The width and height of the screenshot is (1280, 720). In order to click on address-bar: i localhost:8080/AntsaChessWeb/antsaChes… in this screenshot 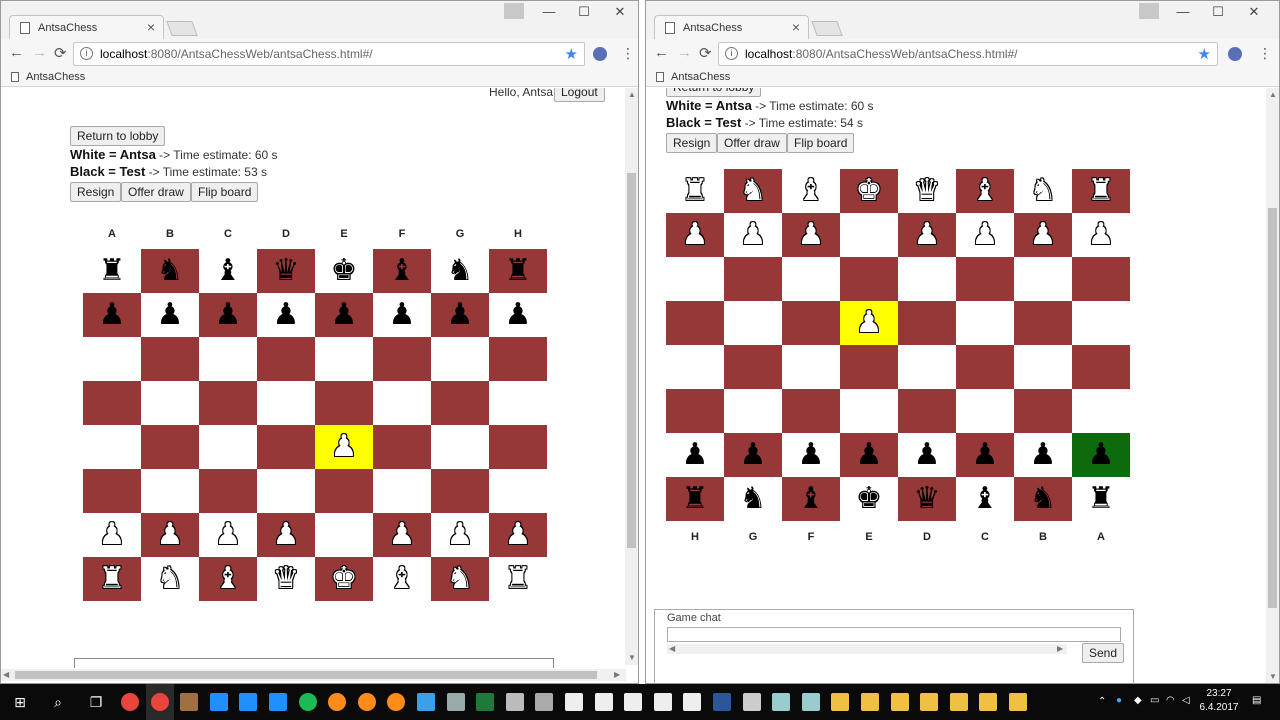, I will do `click(968, 54)`.